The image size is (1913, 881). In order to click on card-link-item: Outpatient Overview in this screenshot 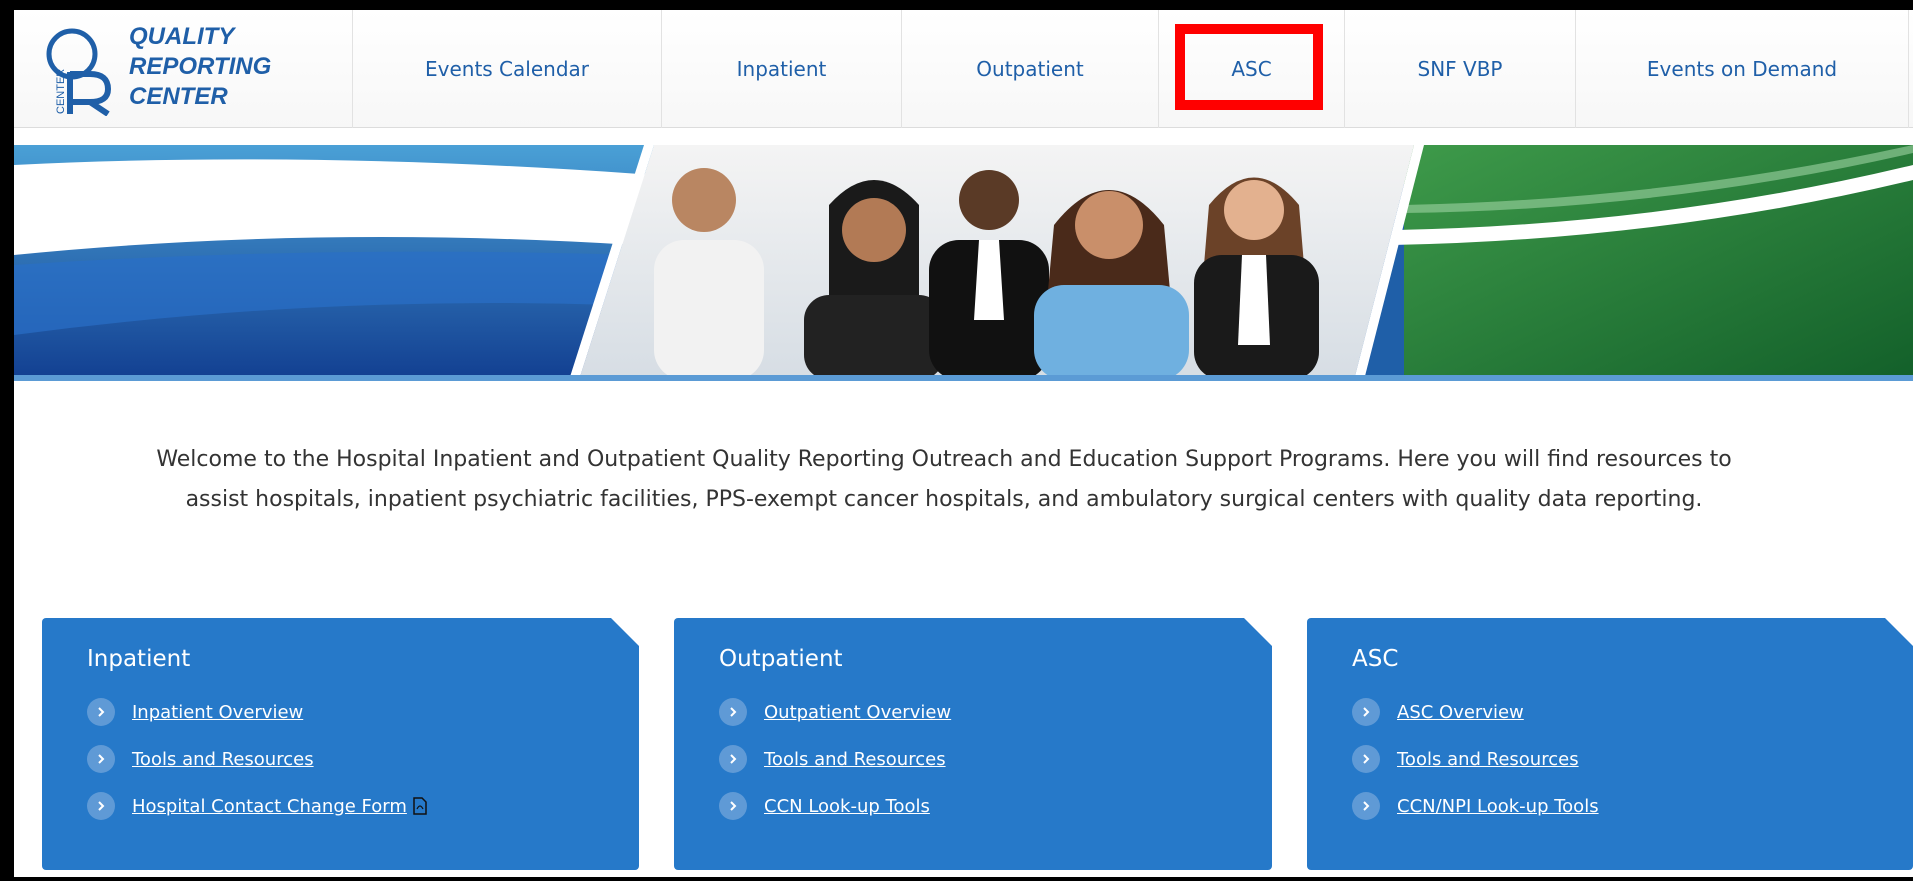, I will do `click(835, 712)`.